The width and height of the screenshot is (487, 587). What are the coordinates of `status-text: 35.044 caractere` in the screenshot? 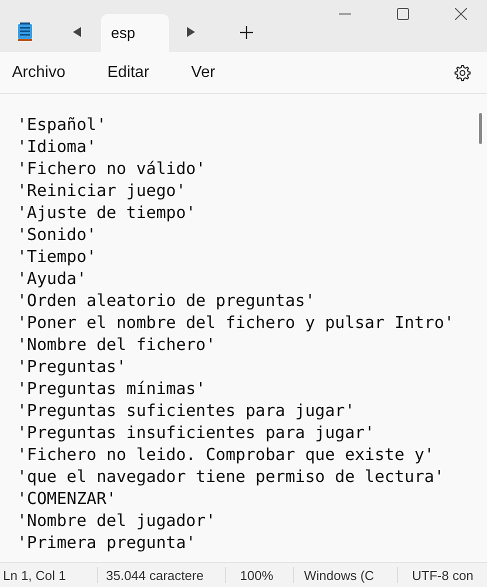 It's located at (155, 575).